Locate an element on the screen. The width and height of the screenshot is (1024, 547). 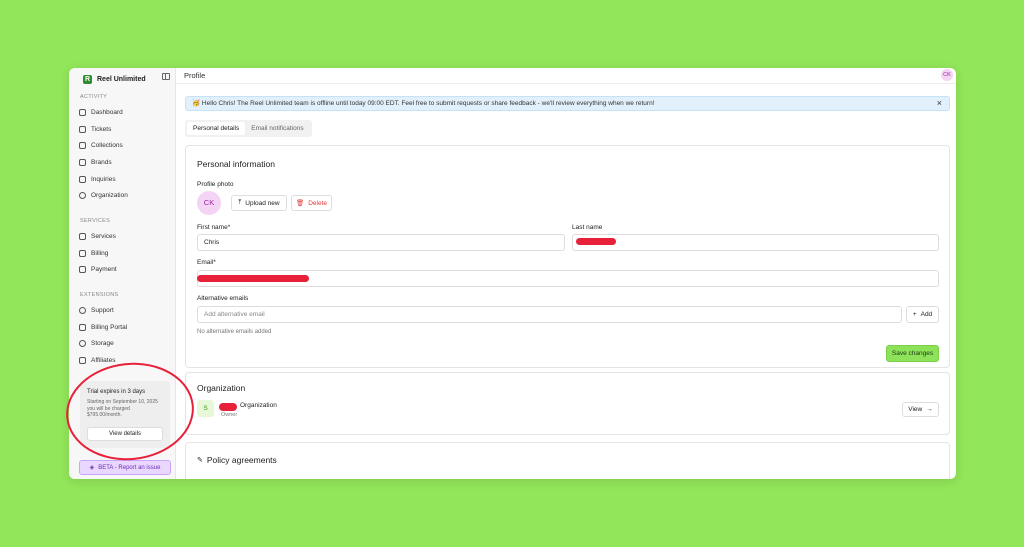
sidebar-item-brands: Brands is located at coordinates (95, 162).